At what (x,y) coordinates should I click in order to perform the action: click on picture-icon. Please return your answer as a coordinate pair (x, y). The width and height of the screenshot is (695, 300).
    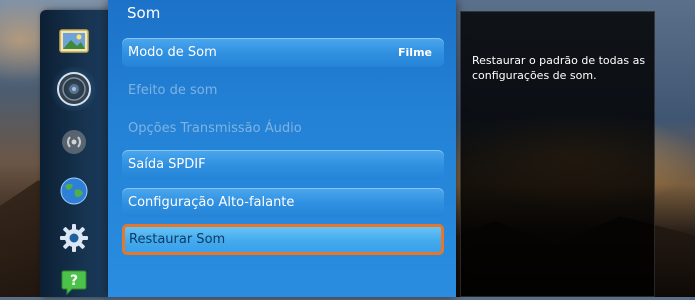
    Looking at the image, I should click on (74, 42).